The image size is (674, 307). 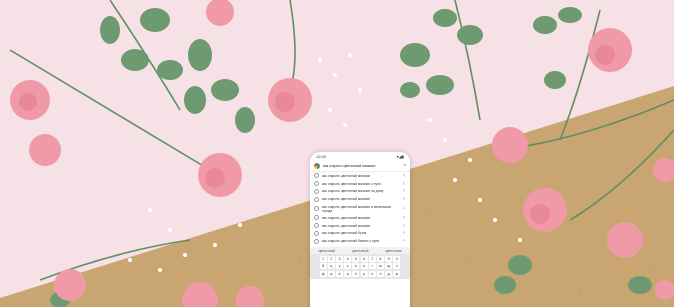 What do you see at coordinates (400, 156) in the screenshot?
I see `status-icons: ▾◢▮` at bounding box center [400, 156].